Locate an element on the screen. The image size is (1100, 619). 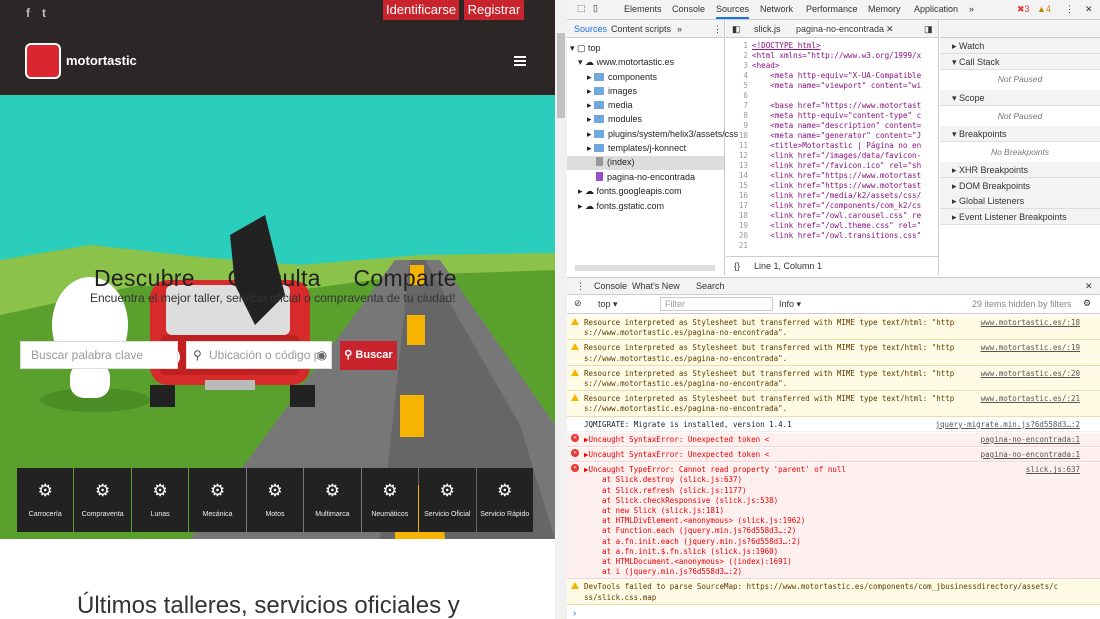
tree-folder-media: ▸ media is located at coordinates (610, 105).